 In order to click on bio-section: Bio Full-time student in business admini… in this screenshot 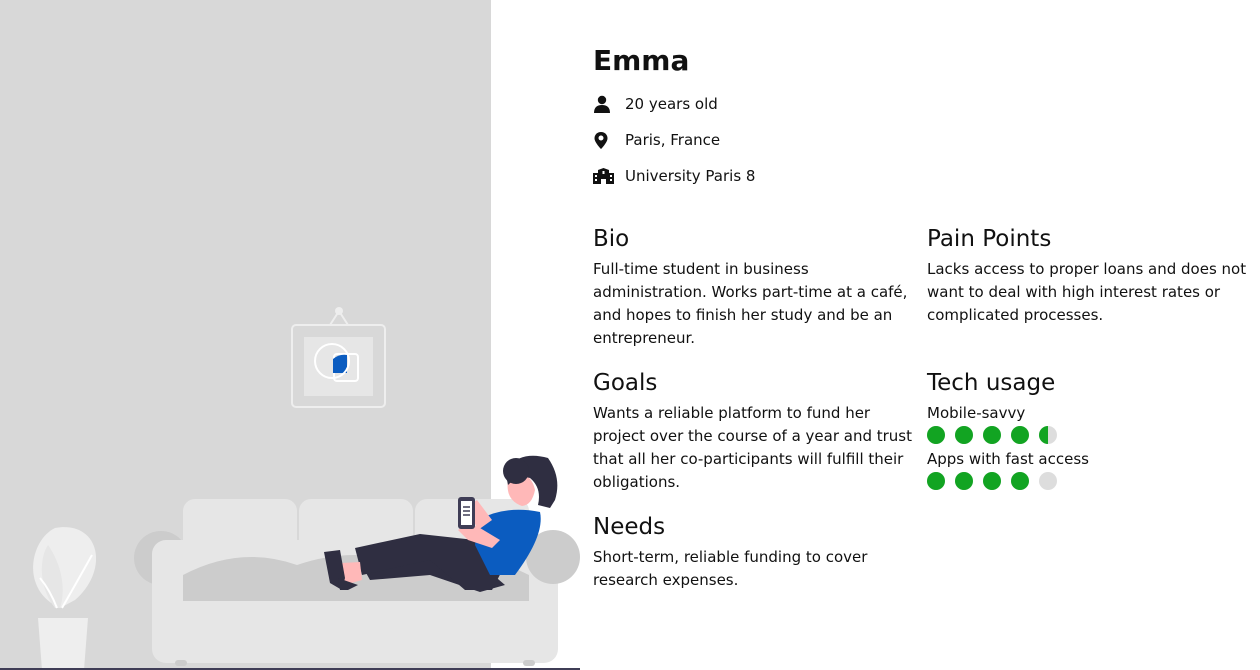, I will do `click(759, 287)`.